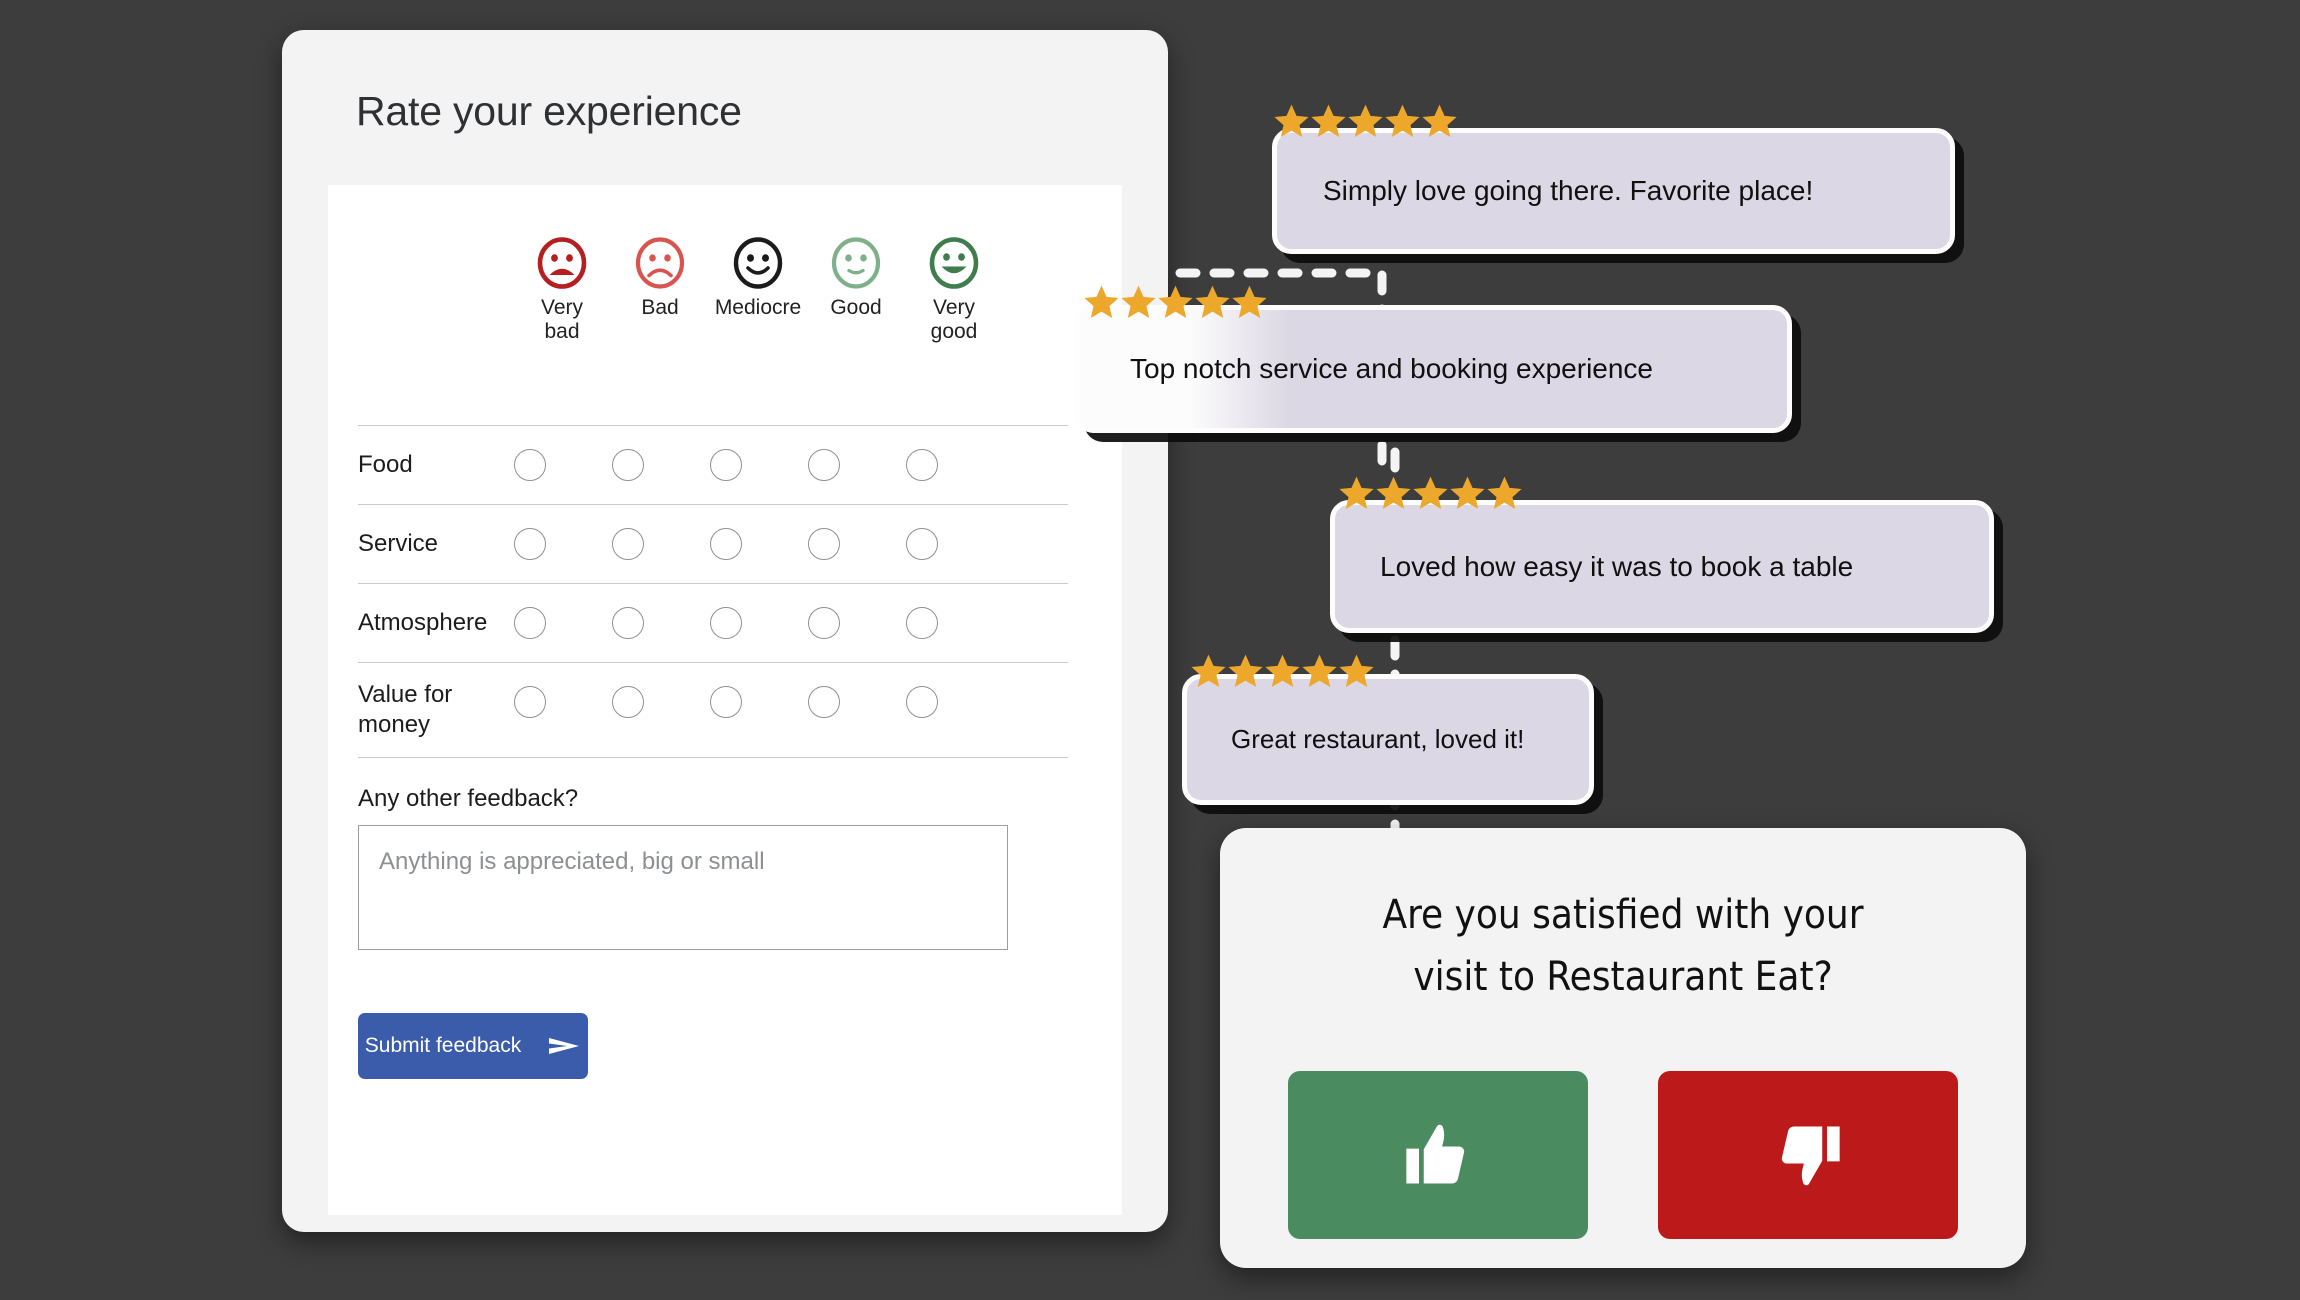 The image size is (2300, 1300). What do you see at coordinates (443, 1045) in the screenshot?
I see `submit-button-label: Submit feedback` at bounding box center [443, 1045].